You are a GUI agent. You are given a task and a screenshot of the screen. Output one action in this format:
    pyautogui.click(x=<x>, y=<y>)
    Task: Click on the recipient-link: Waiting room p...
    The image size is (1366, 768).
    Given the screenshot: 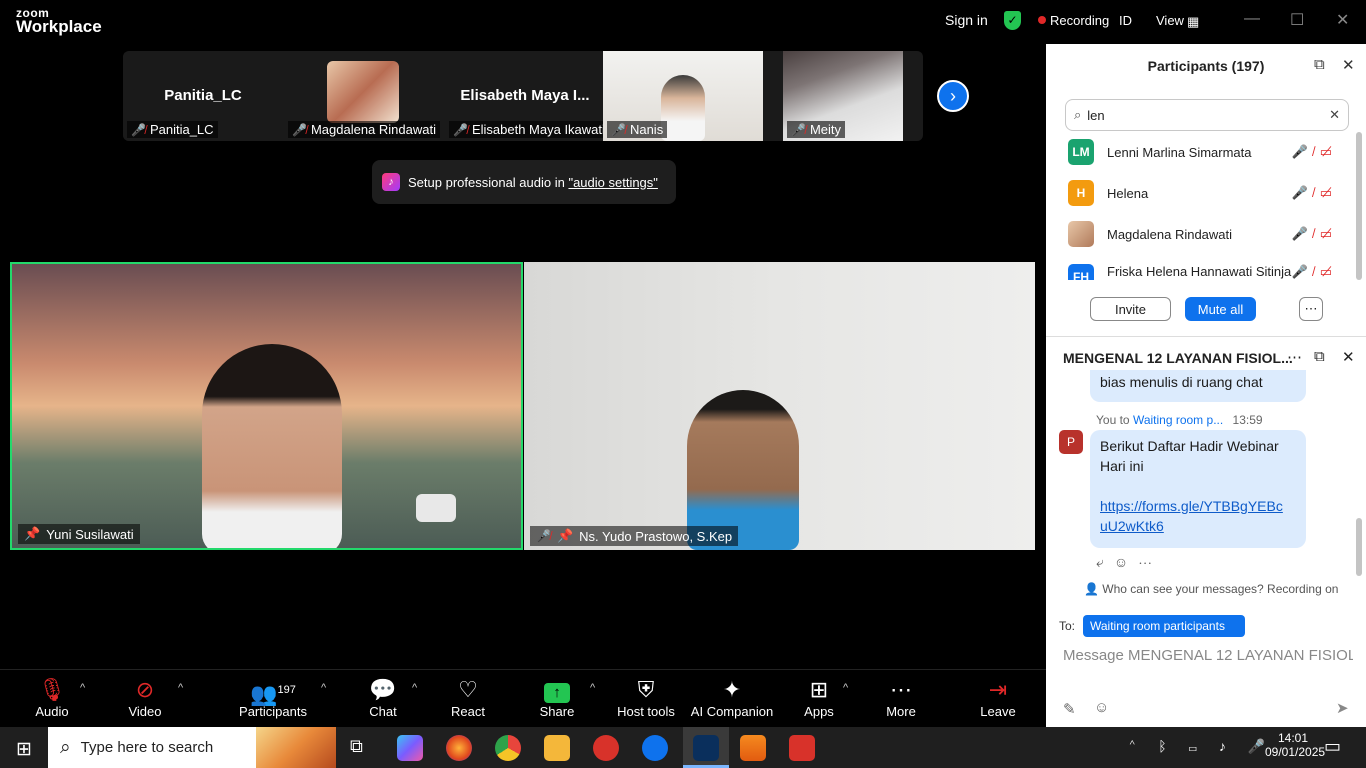 What is the action you would take?
    pyautogui.click(x=1178, y=420)
    